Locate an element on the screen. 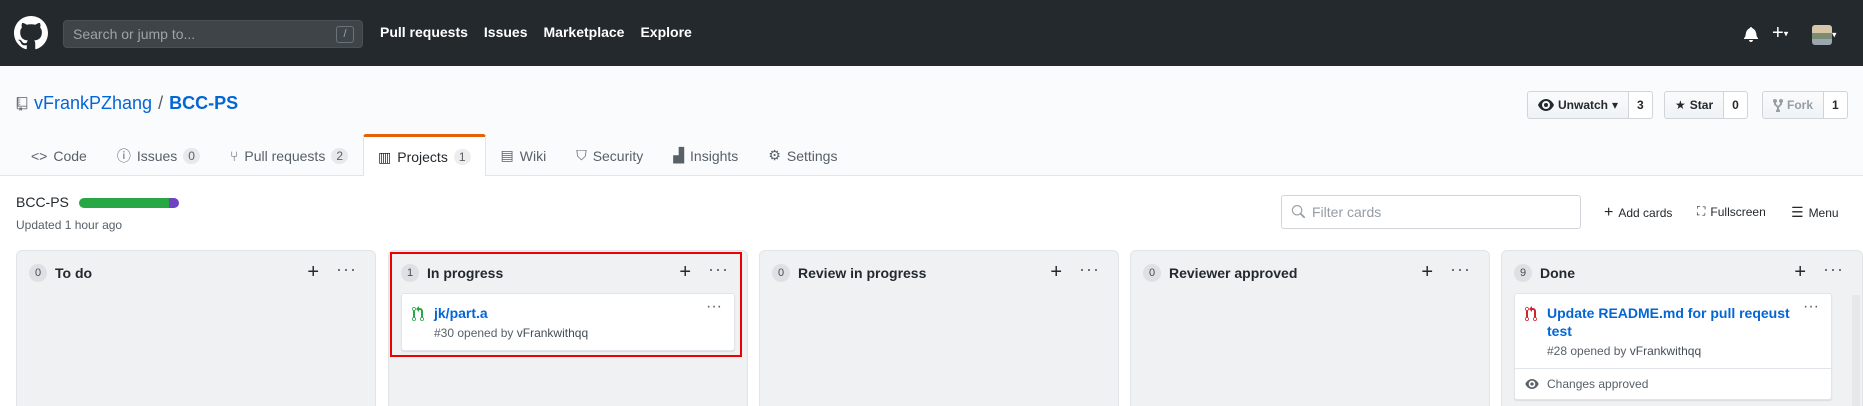 This screenshot has height=406, width=1863. menu-label: Menu is located at coordinates (1823, 212).